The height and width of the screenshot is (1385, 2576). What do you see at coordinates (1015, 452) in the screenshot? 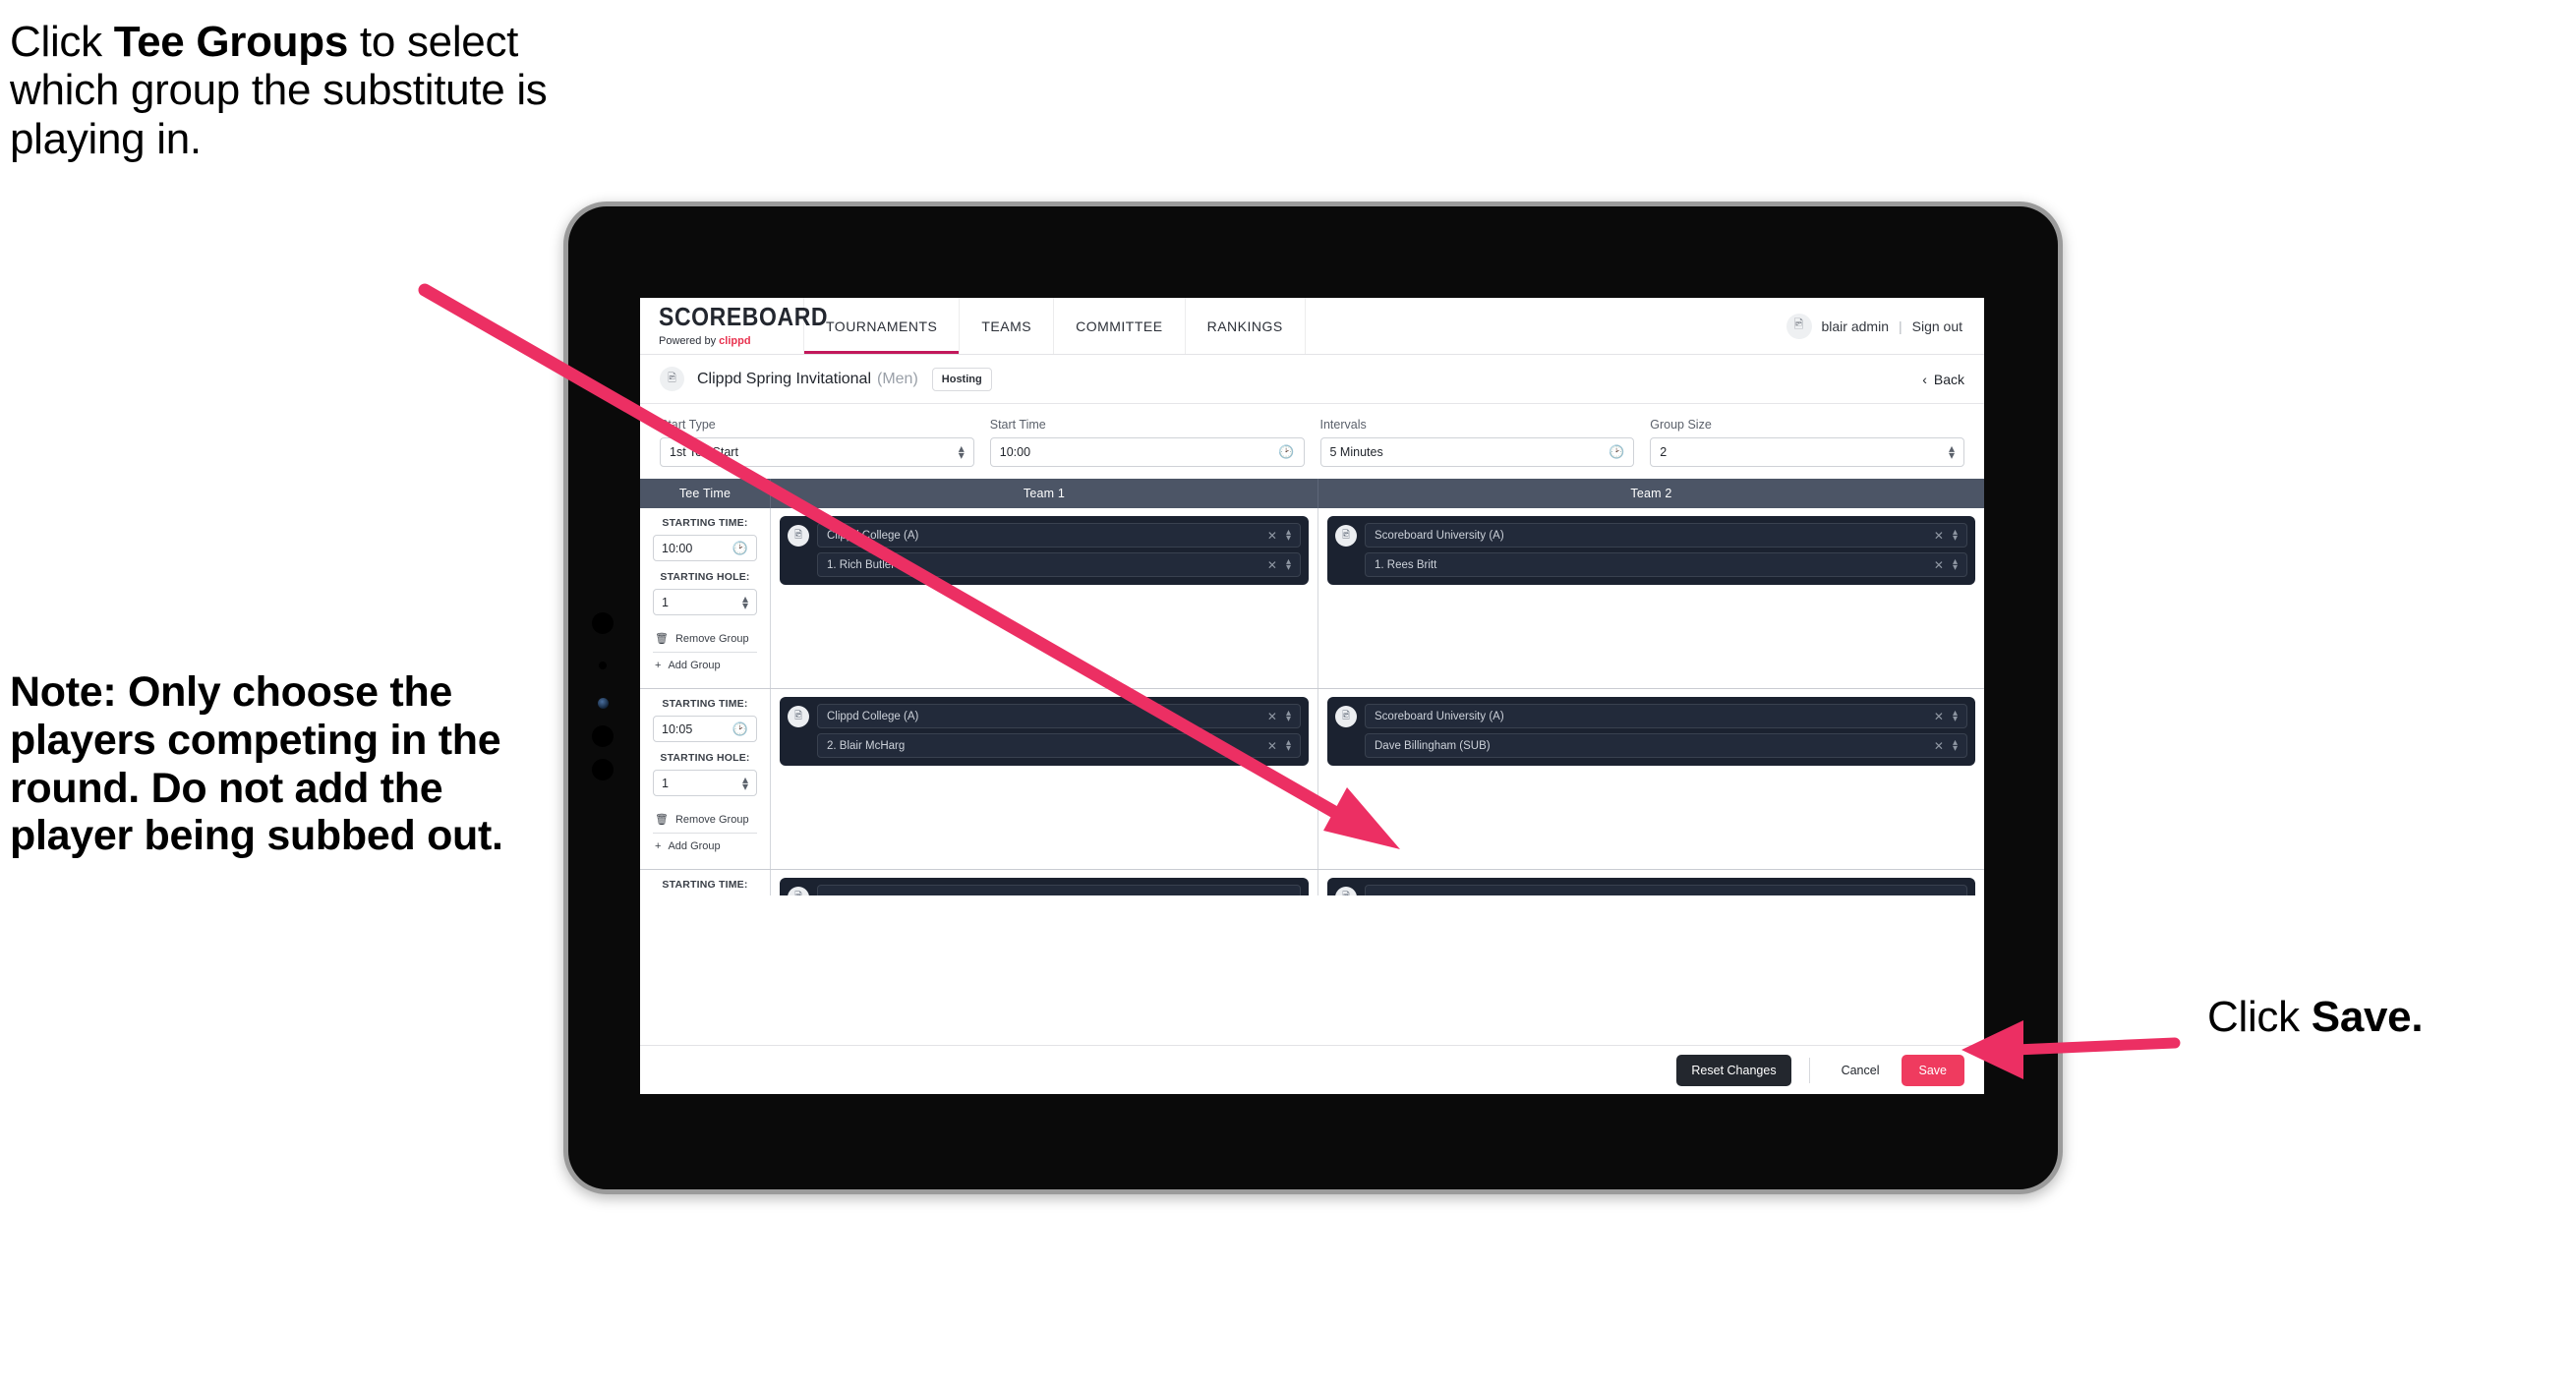
I see `start-time-value: 10:00` at bounding box center [1015, 452].